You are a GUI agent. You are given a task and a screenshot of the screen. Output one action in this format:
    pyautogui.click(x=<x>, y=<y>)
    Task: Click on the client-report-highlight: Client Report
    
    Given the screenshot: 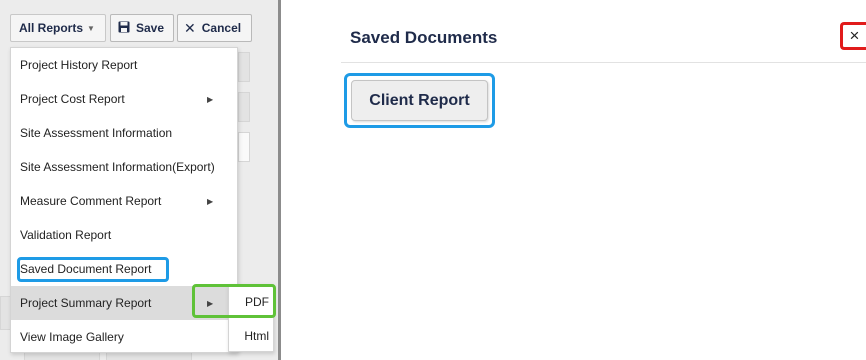 What is the action you would take?
    pyautogui.click(x=419, y=100)
    